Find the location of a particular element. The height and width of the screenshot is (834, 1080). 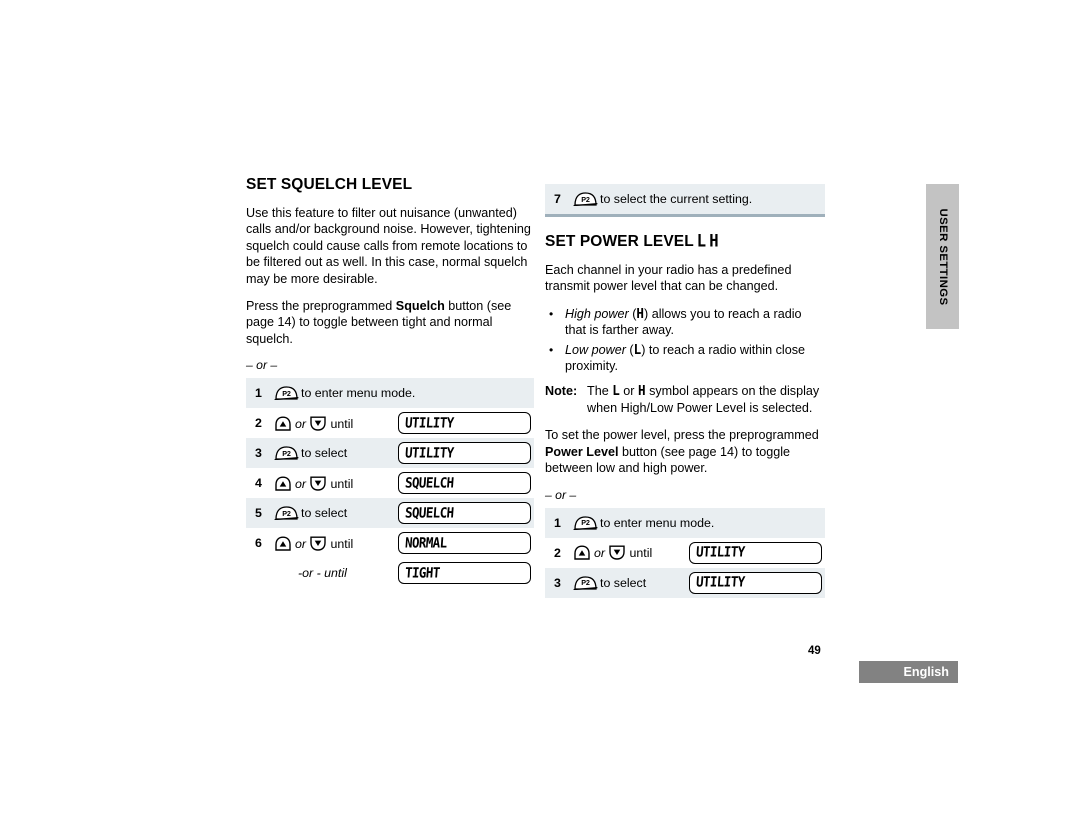

squelch-steps-continued-table: 7 P2 to select the current setting. is located at coordinates (685, 200).